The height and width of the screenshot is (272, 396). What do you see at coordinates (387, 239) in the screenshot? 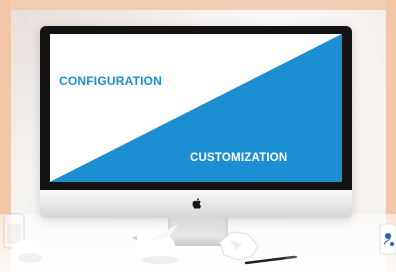
I see `porcelain-cup` at bounding box center [387, 239].